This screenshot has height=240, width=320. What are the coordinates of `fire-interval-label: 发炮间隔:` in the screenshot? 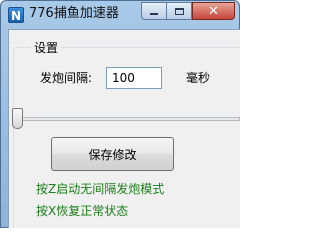 It's located at (66, 78).